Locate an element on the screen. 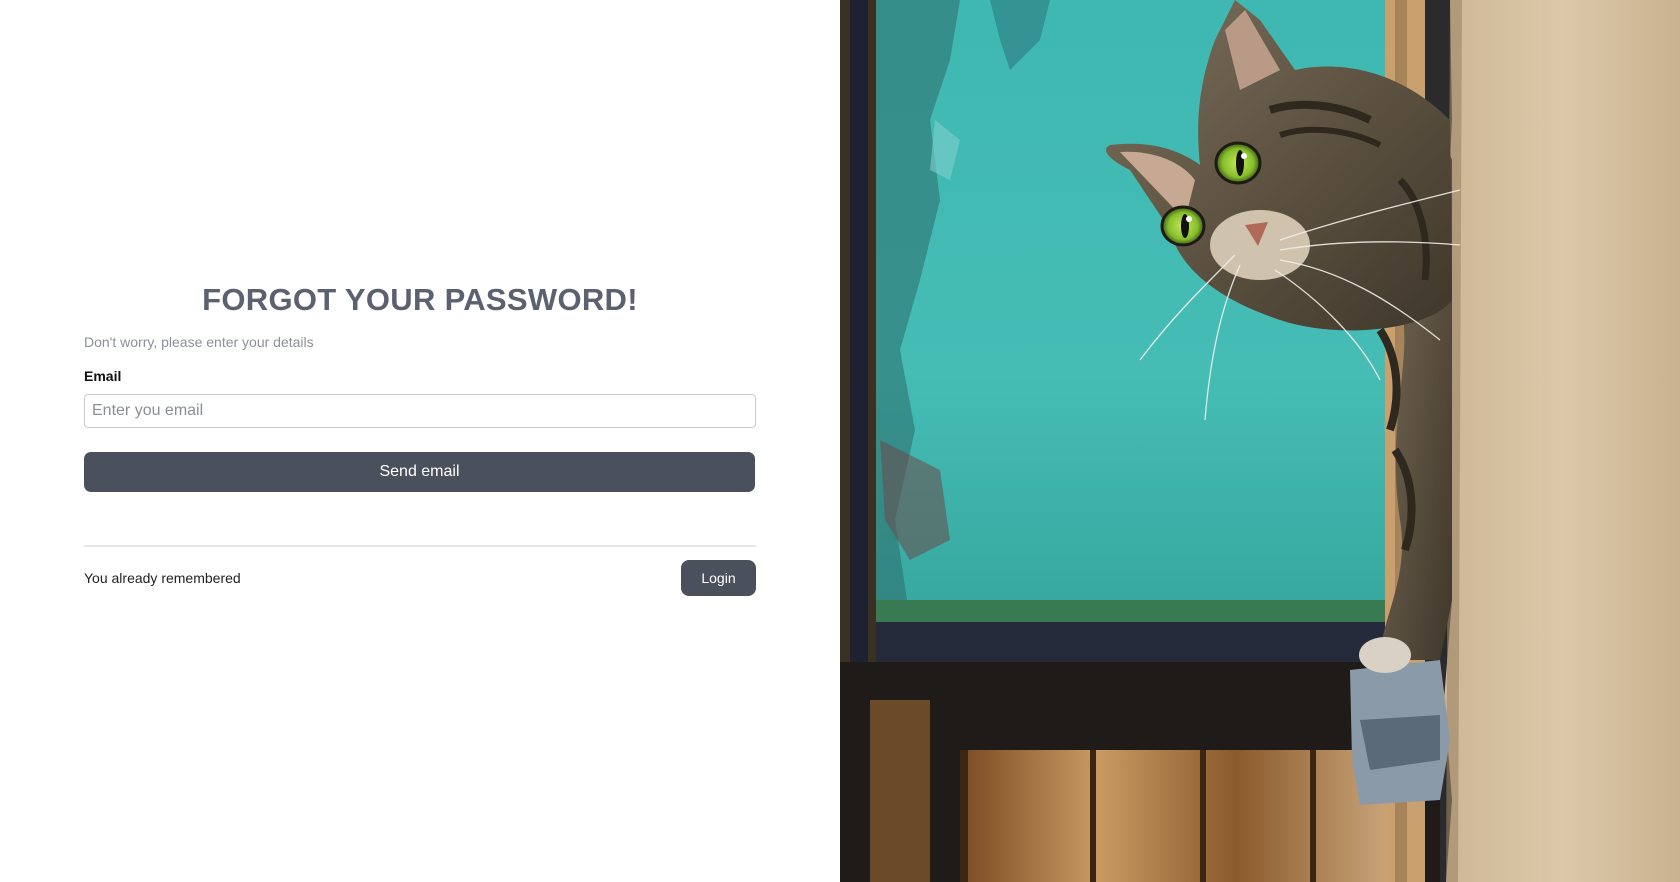  login-prompt-row: You already remembered Login is located at coordinates (420, 578).